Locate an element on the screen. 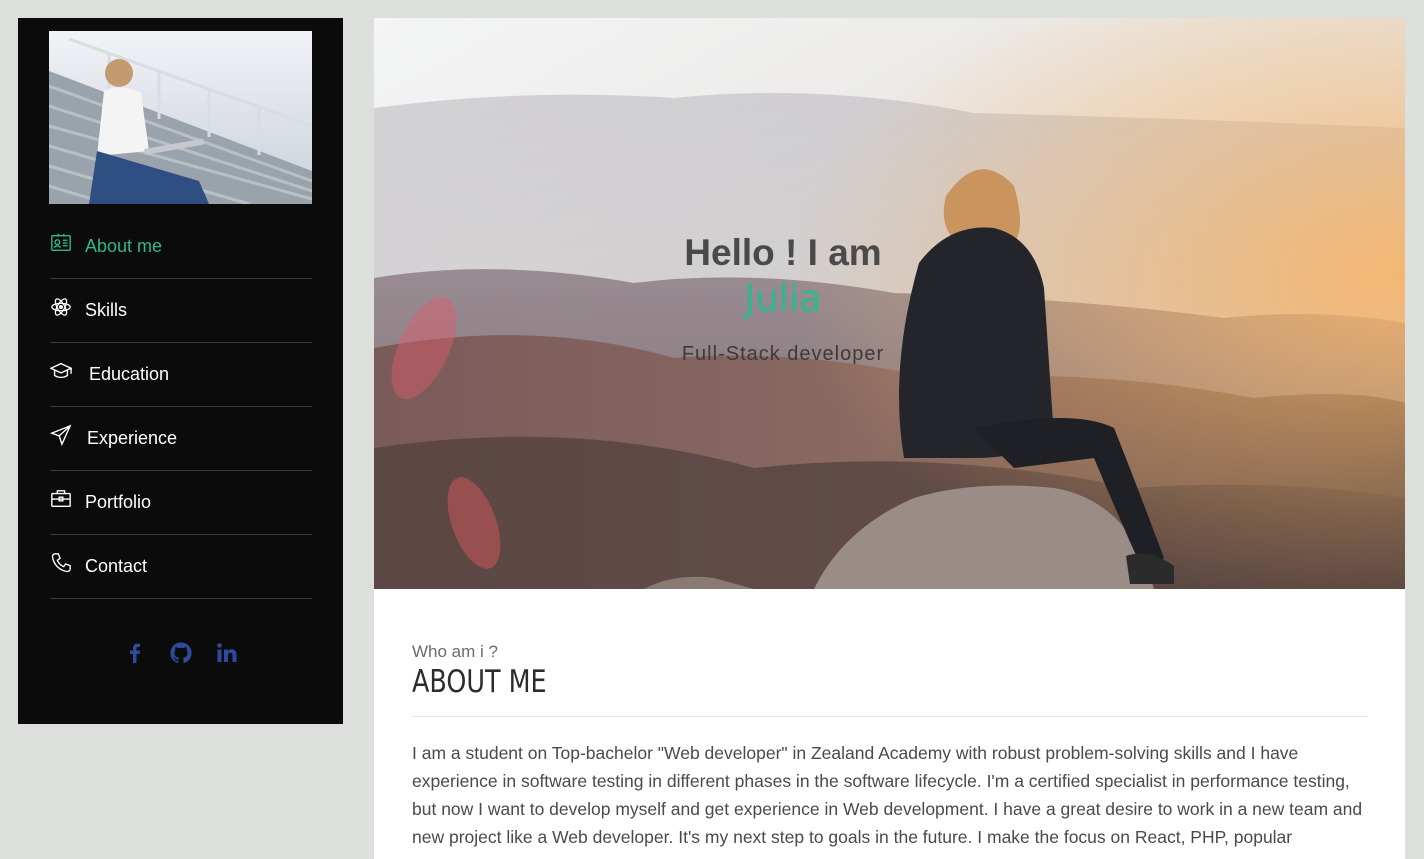 This screenshot has width=1424, height=859. linkedin-icon is located at coordinates (227, 653).